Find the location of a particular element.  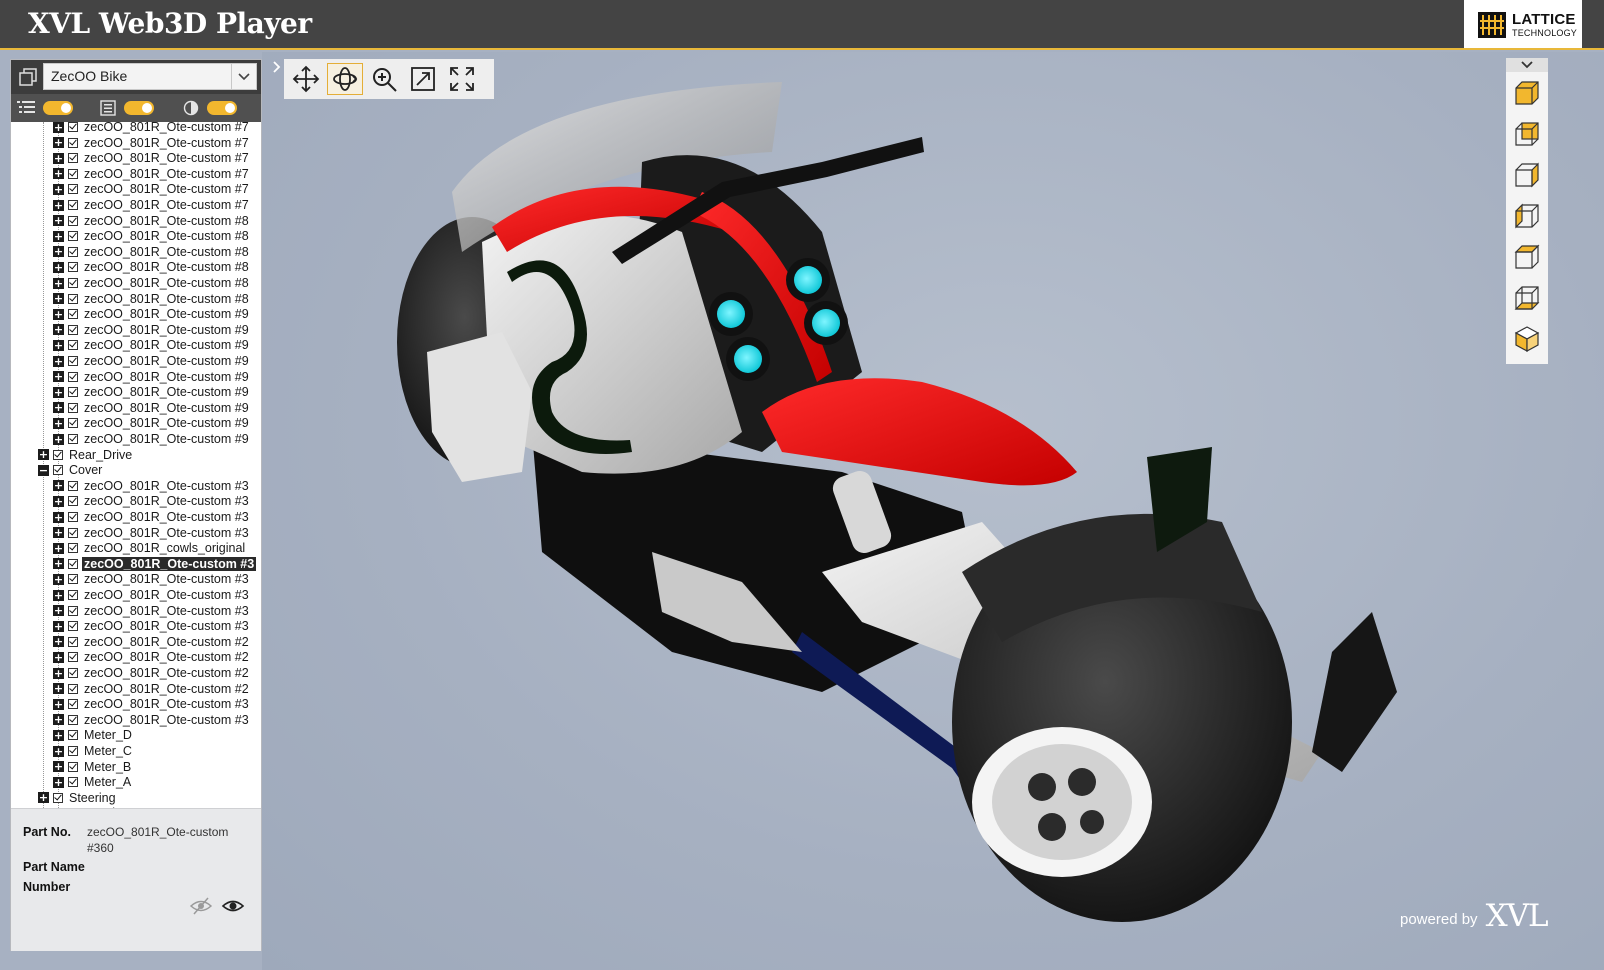

toolbar-collapse is located at coordinates (277, 79).